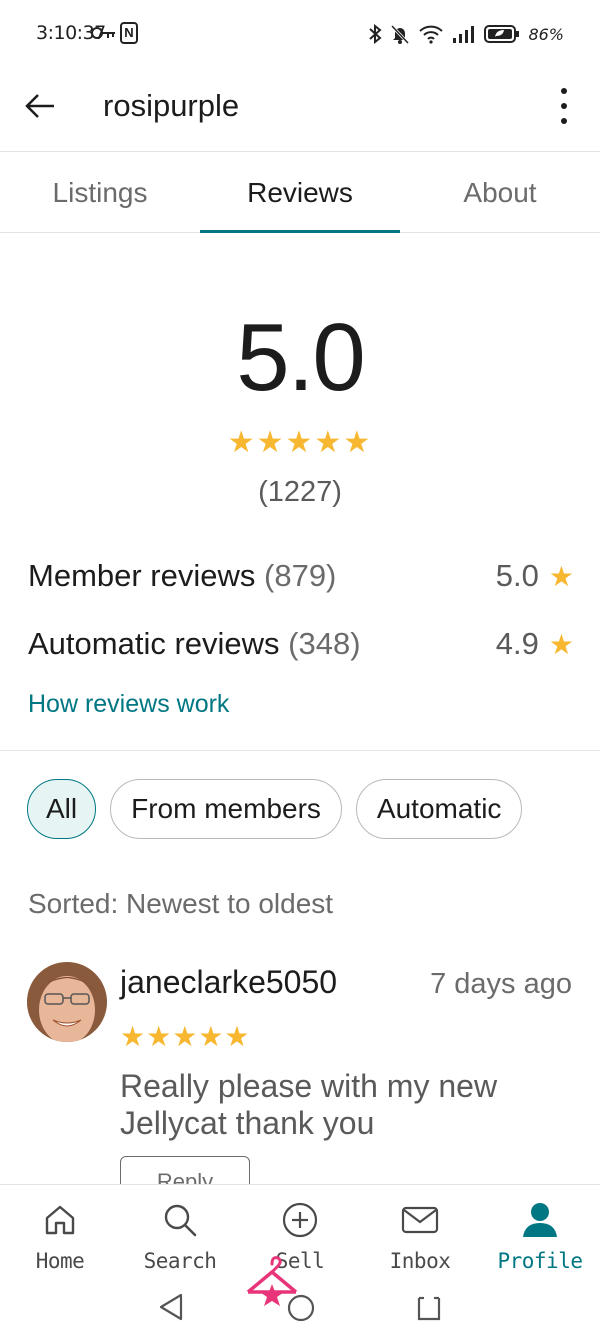 This screenshot has height=1340, width=600. What do you see at coordinates (517, 643) in the screenshot?
I see `automatic-score-value: 4.9` at bounding box center [517, 643].